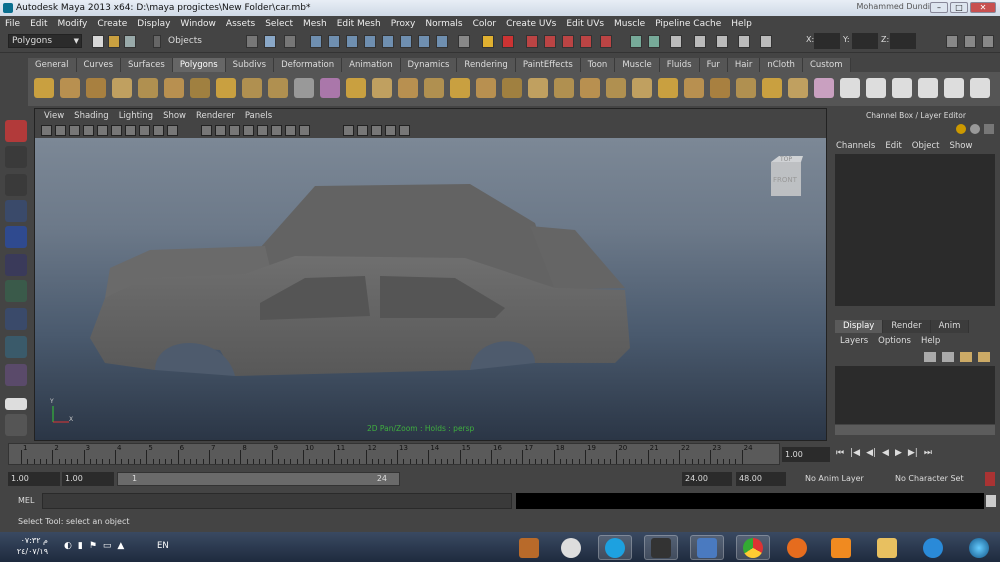 This screenshot has width=1000, height=562. What do you see at coordinates (885, 453) in the screenshot?
I see `play-backwards-icon: ◀` at bounding box center [885, 453].